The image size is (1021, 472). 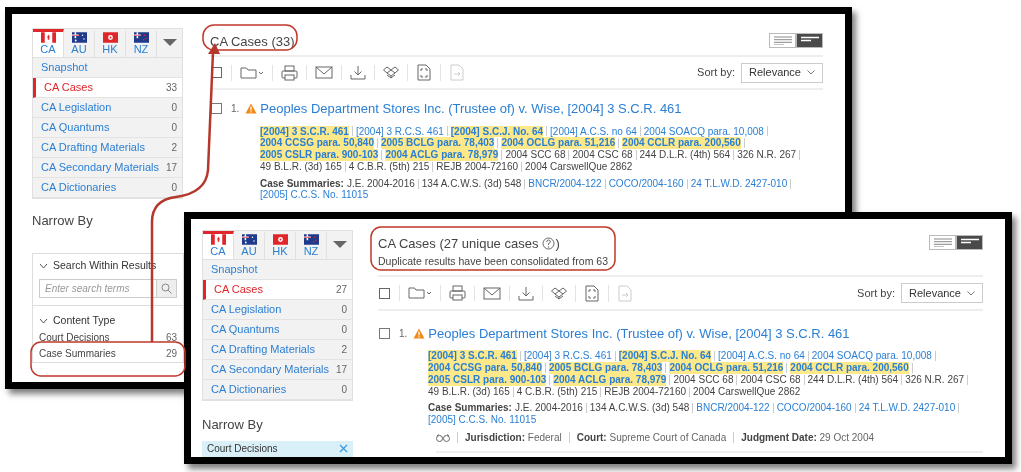 I want to click on citation-text: 2004 CSC 68, so click(x=602, y=155).